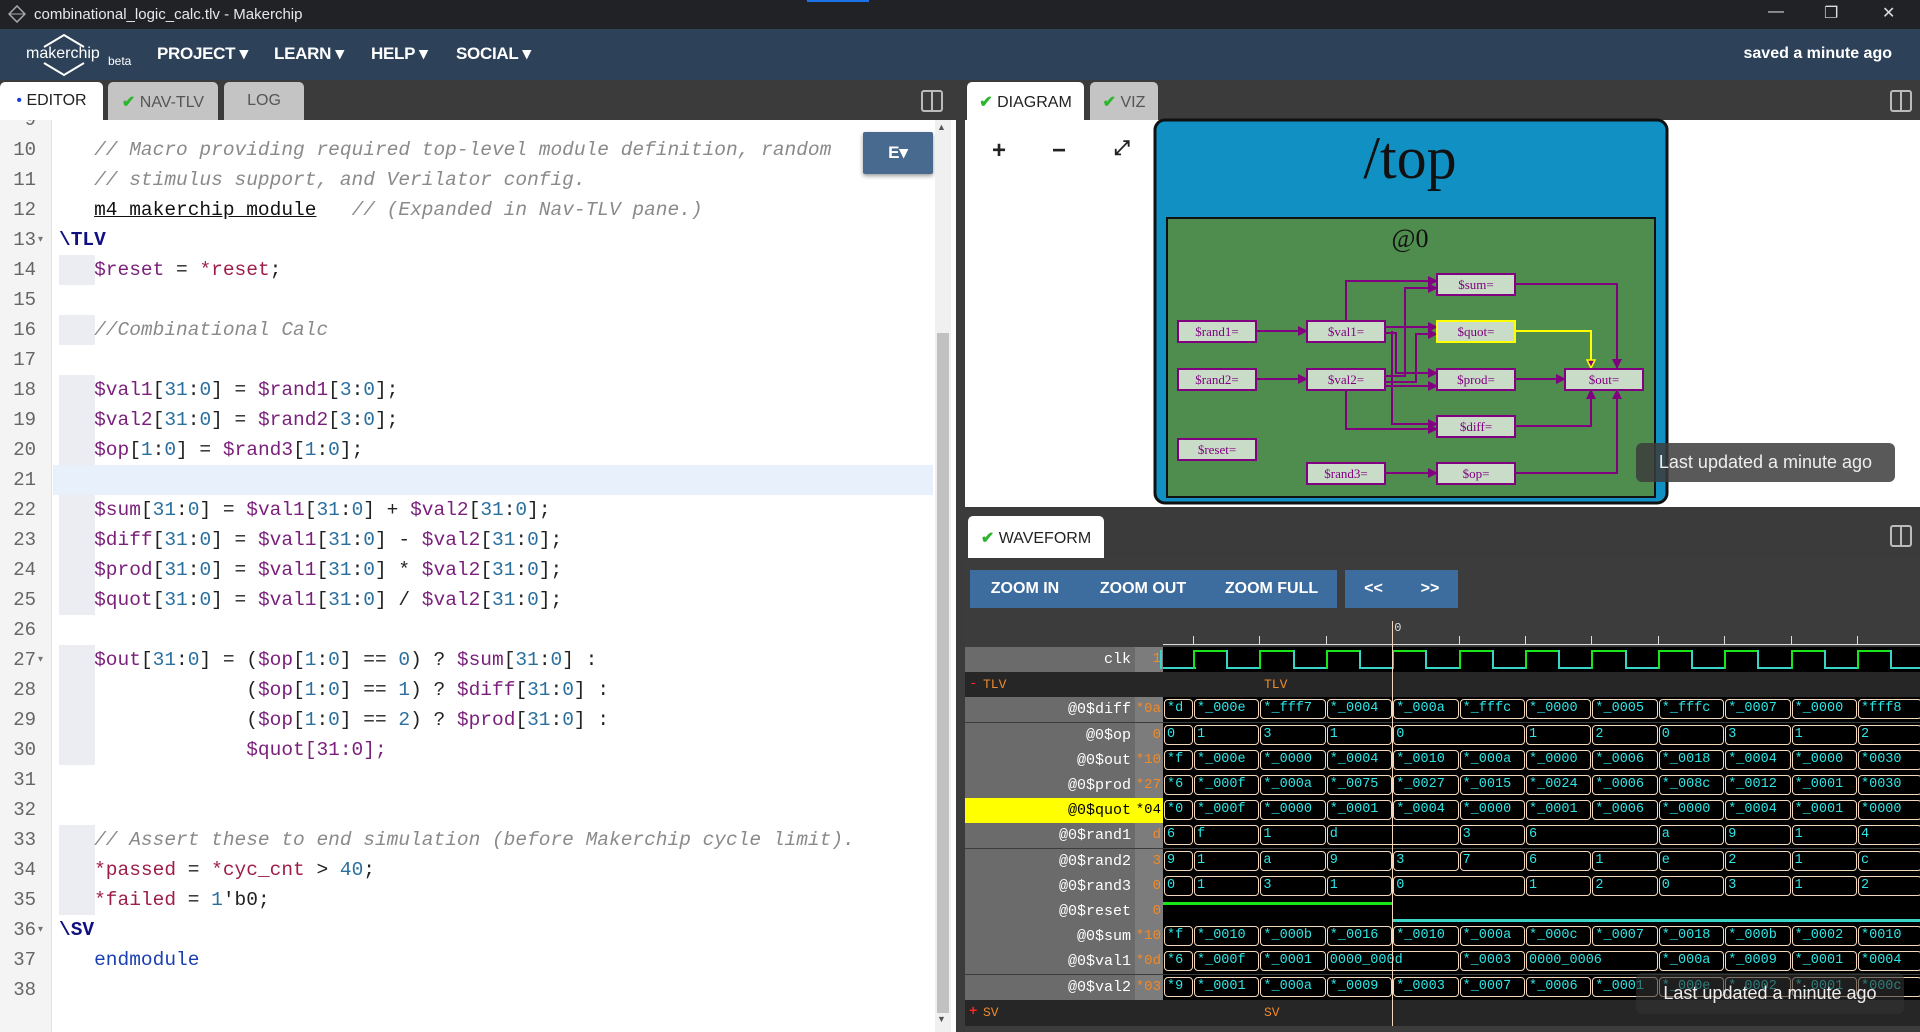 The image size is (1920, 1032). I want to click on code-line: \SV, so click(76, 930).